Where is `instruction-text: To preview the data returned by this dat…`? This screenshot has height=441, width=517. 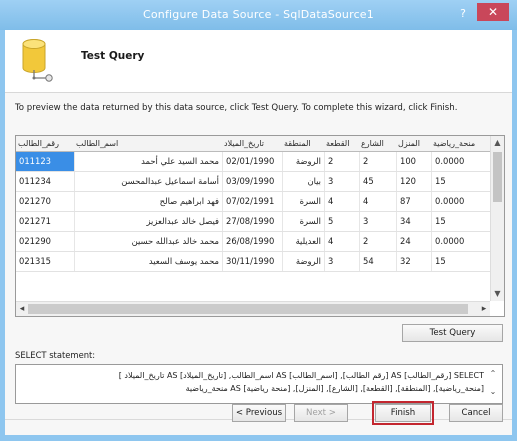 instruction-text: To preview the data returned by this dat… is located at coordinates (236, 108).